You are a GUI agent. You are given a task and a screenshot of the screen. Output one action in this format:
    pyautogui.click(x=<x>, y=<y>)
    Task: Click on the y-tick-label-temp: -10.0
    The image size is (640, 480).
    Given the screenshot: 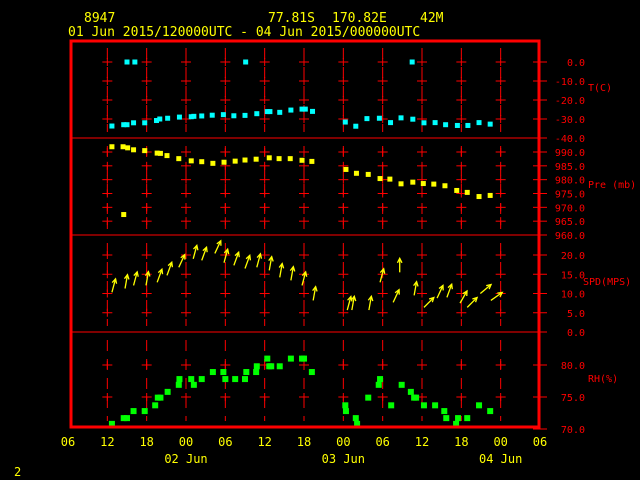 What is the action you would take?
    pyautogui.click(x=570, y=82)
    